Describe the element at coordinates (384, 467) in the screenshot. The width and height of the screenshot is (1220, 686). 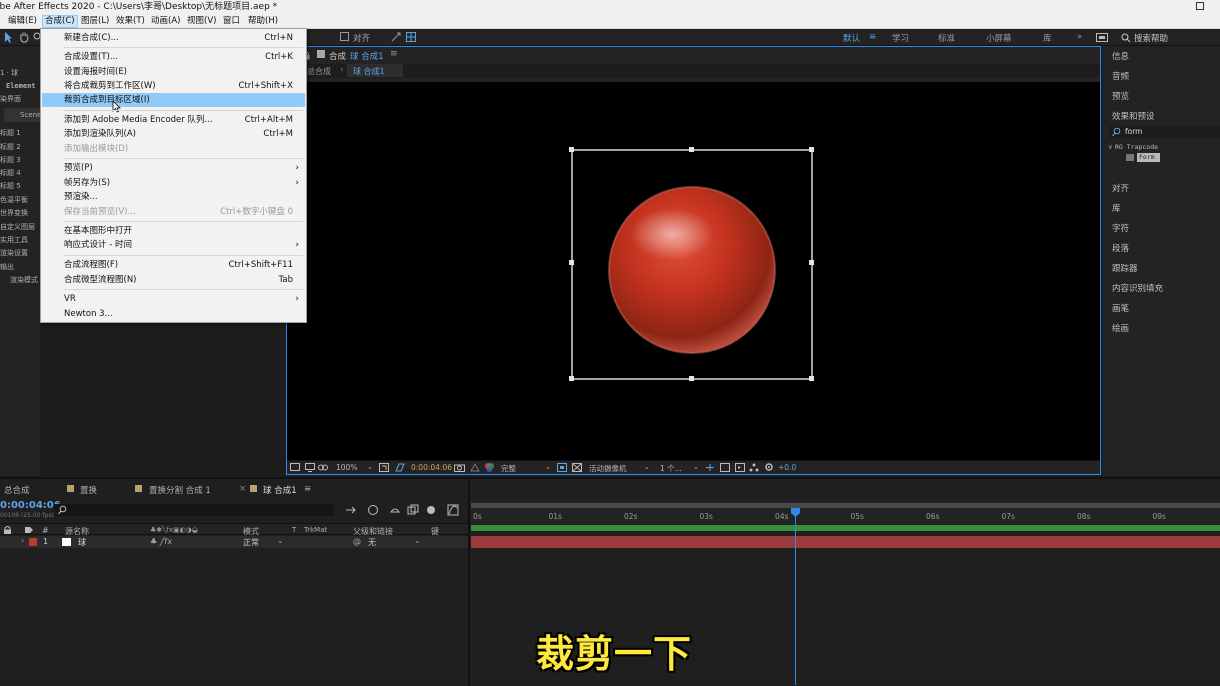
I see `resolution-icon` at that location.